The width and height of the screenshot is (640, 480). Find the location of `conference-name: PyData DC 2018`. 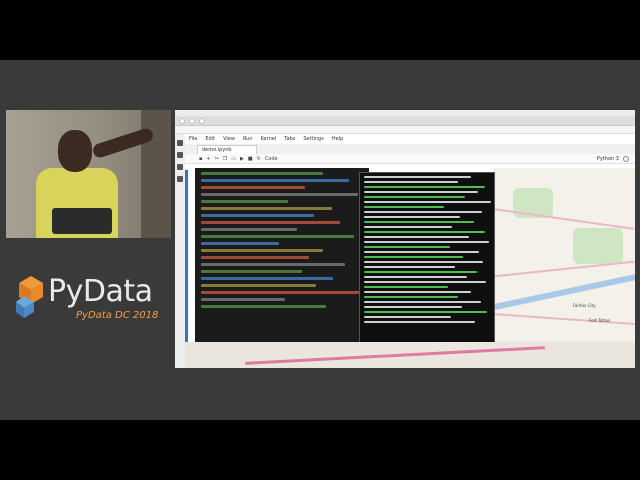

conference-name: PyData DC 2018 is located at coordinates (117, 315).